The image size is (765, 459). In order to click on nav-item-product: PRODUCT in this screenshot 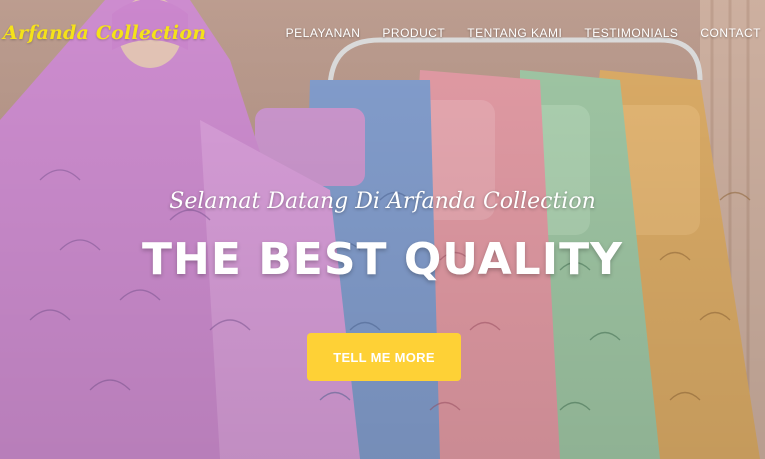, I will do `click(413, 33)`.